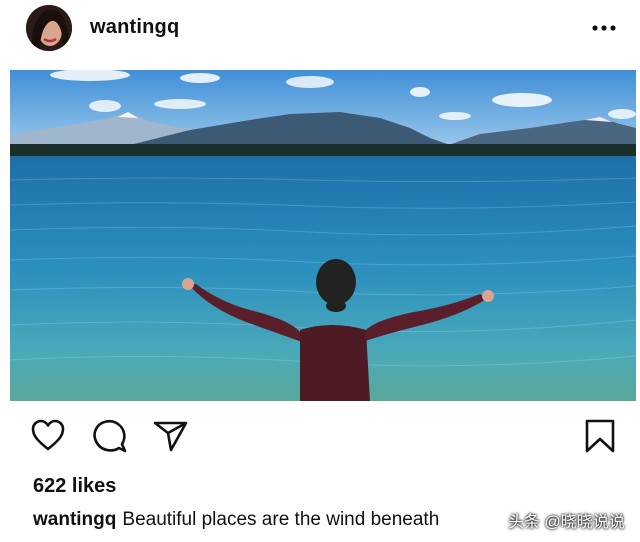 This screenshot has height=542, width=640. Describe the element at coordinates (320, 436) in the screenshot. I see `post-actions` at that location.